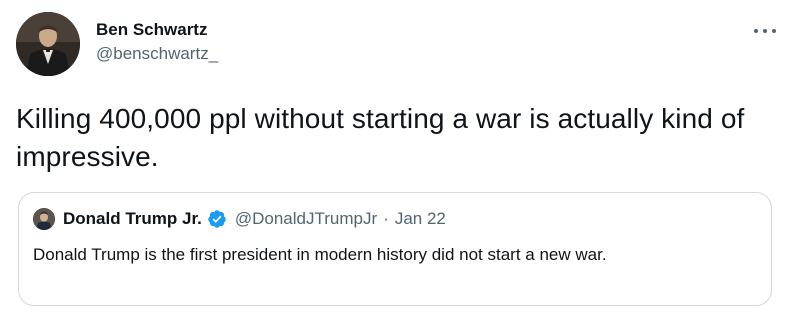  What do you see at coordinates (157, 54) in the screenshot?
I see `author-handle: @benschwartz_` at bounding box center [157, 54].